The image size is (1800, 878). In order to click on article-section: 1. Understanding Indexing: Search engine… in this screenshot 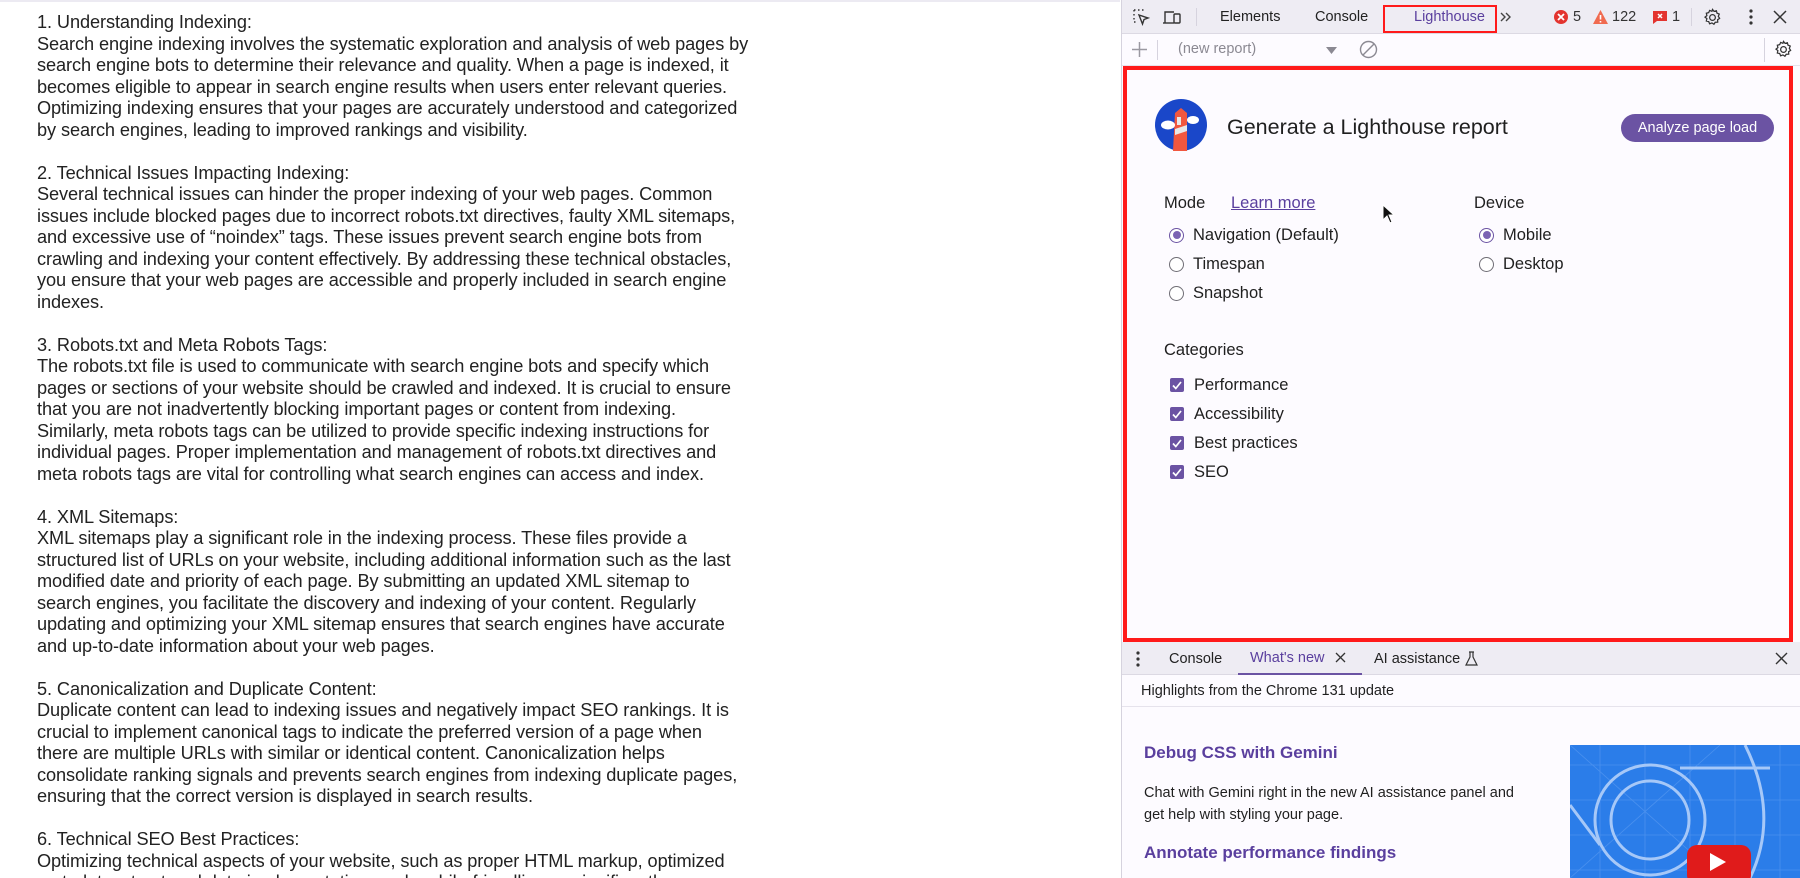, I will do `click(417, 76)`.